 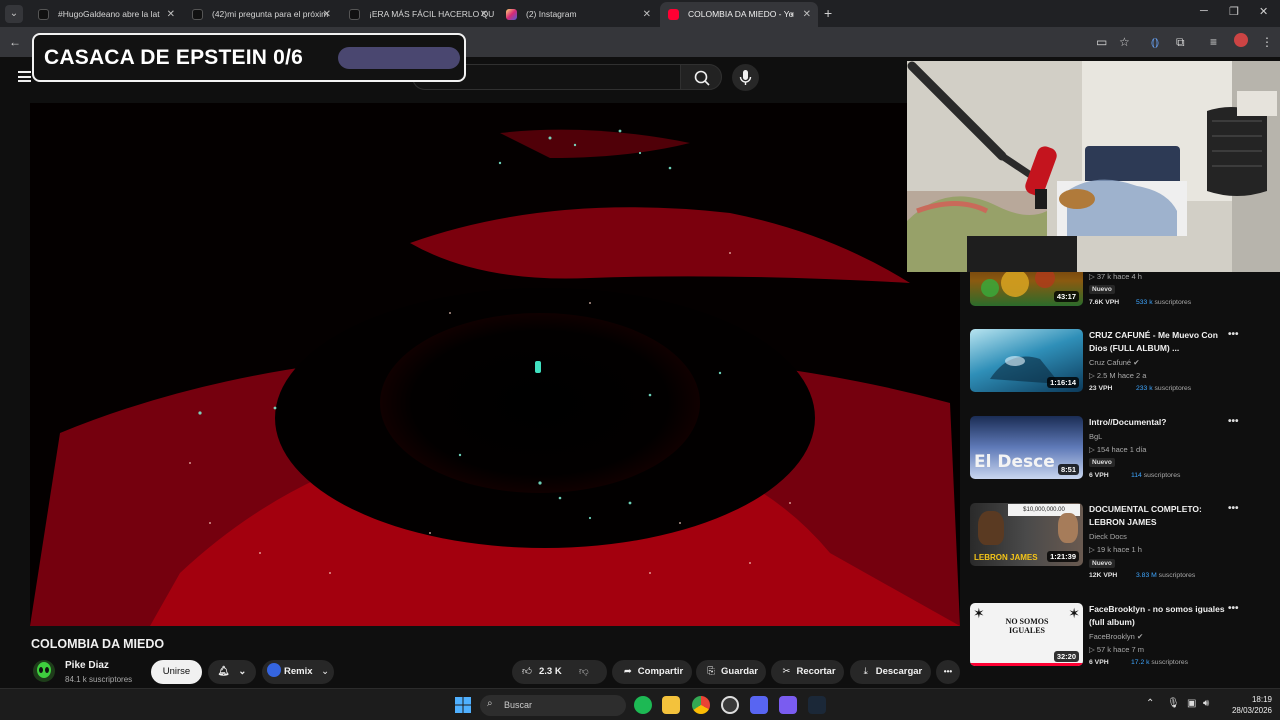 What do you see at coordinates (1163, 388) in the screenshot?
I see `subs-badge: 233 k suscriptores` at bounding box center [1163, 388].